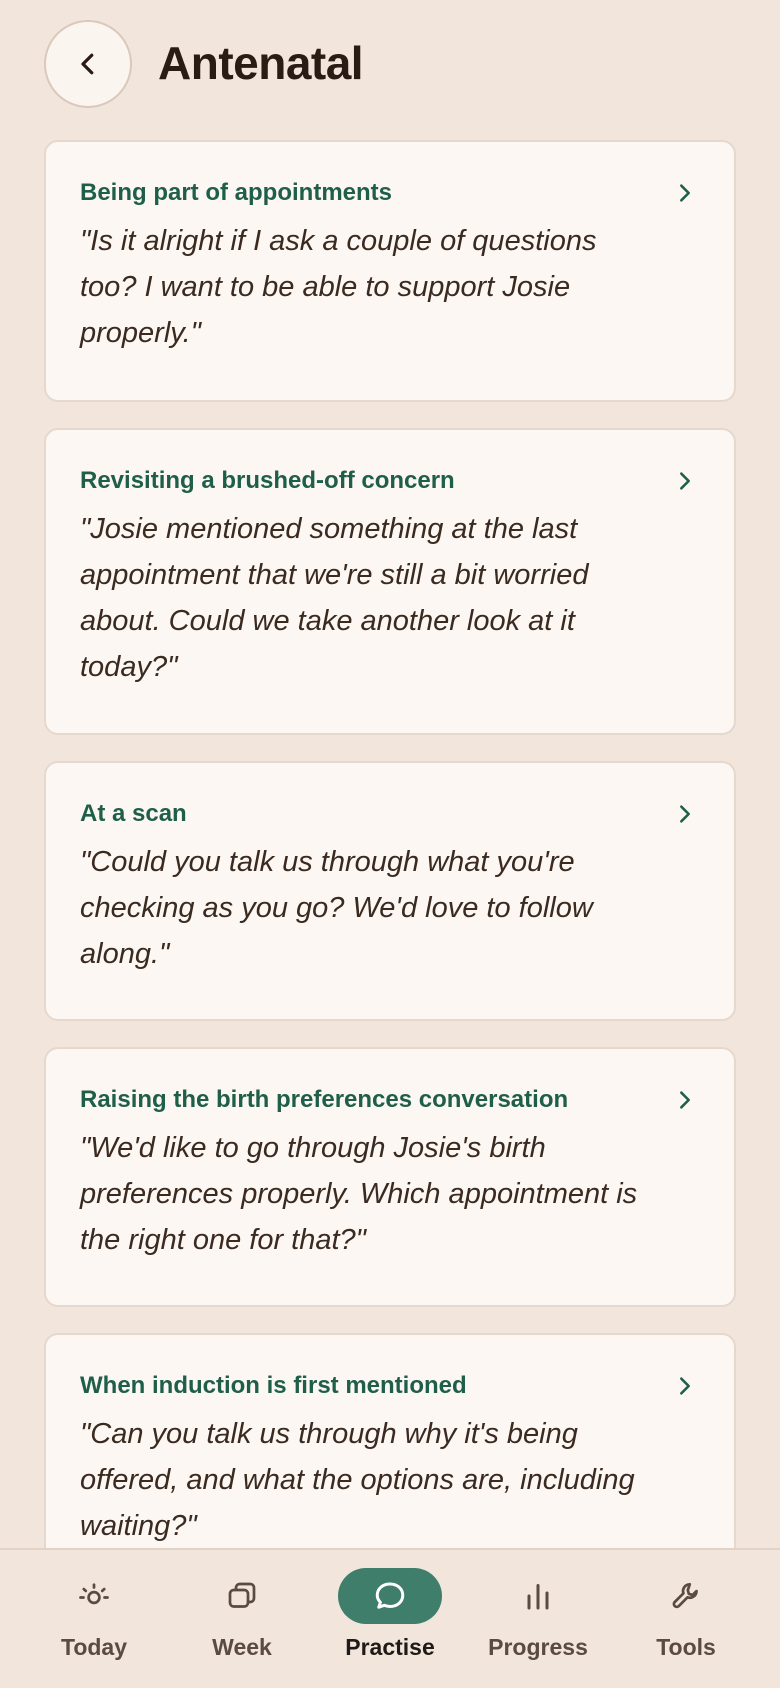 The height and width of the screenshot is (1688, 780). What do you see at coordinates (686, 1647) in the screenshot?
I see `tab-label: Tools` at bounding box center [686, 1647].